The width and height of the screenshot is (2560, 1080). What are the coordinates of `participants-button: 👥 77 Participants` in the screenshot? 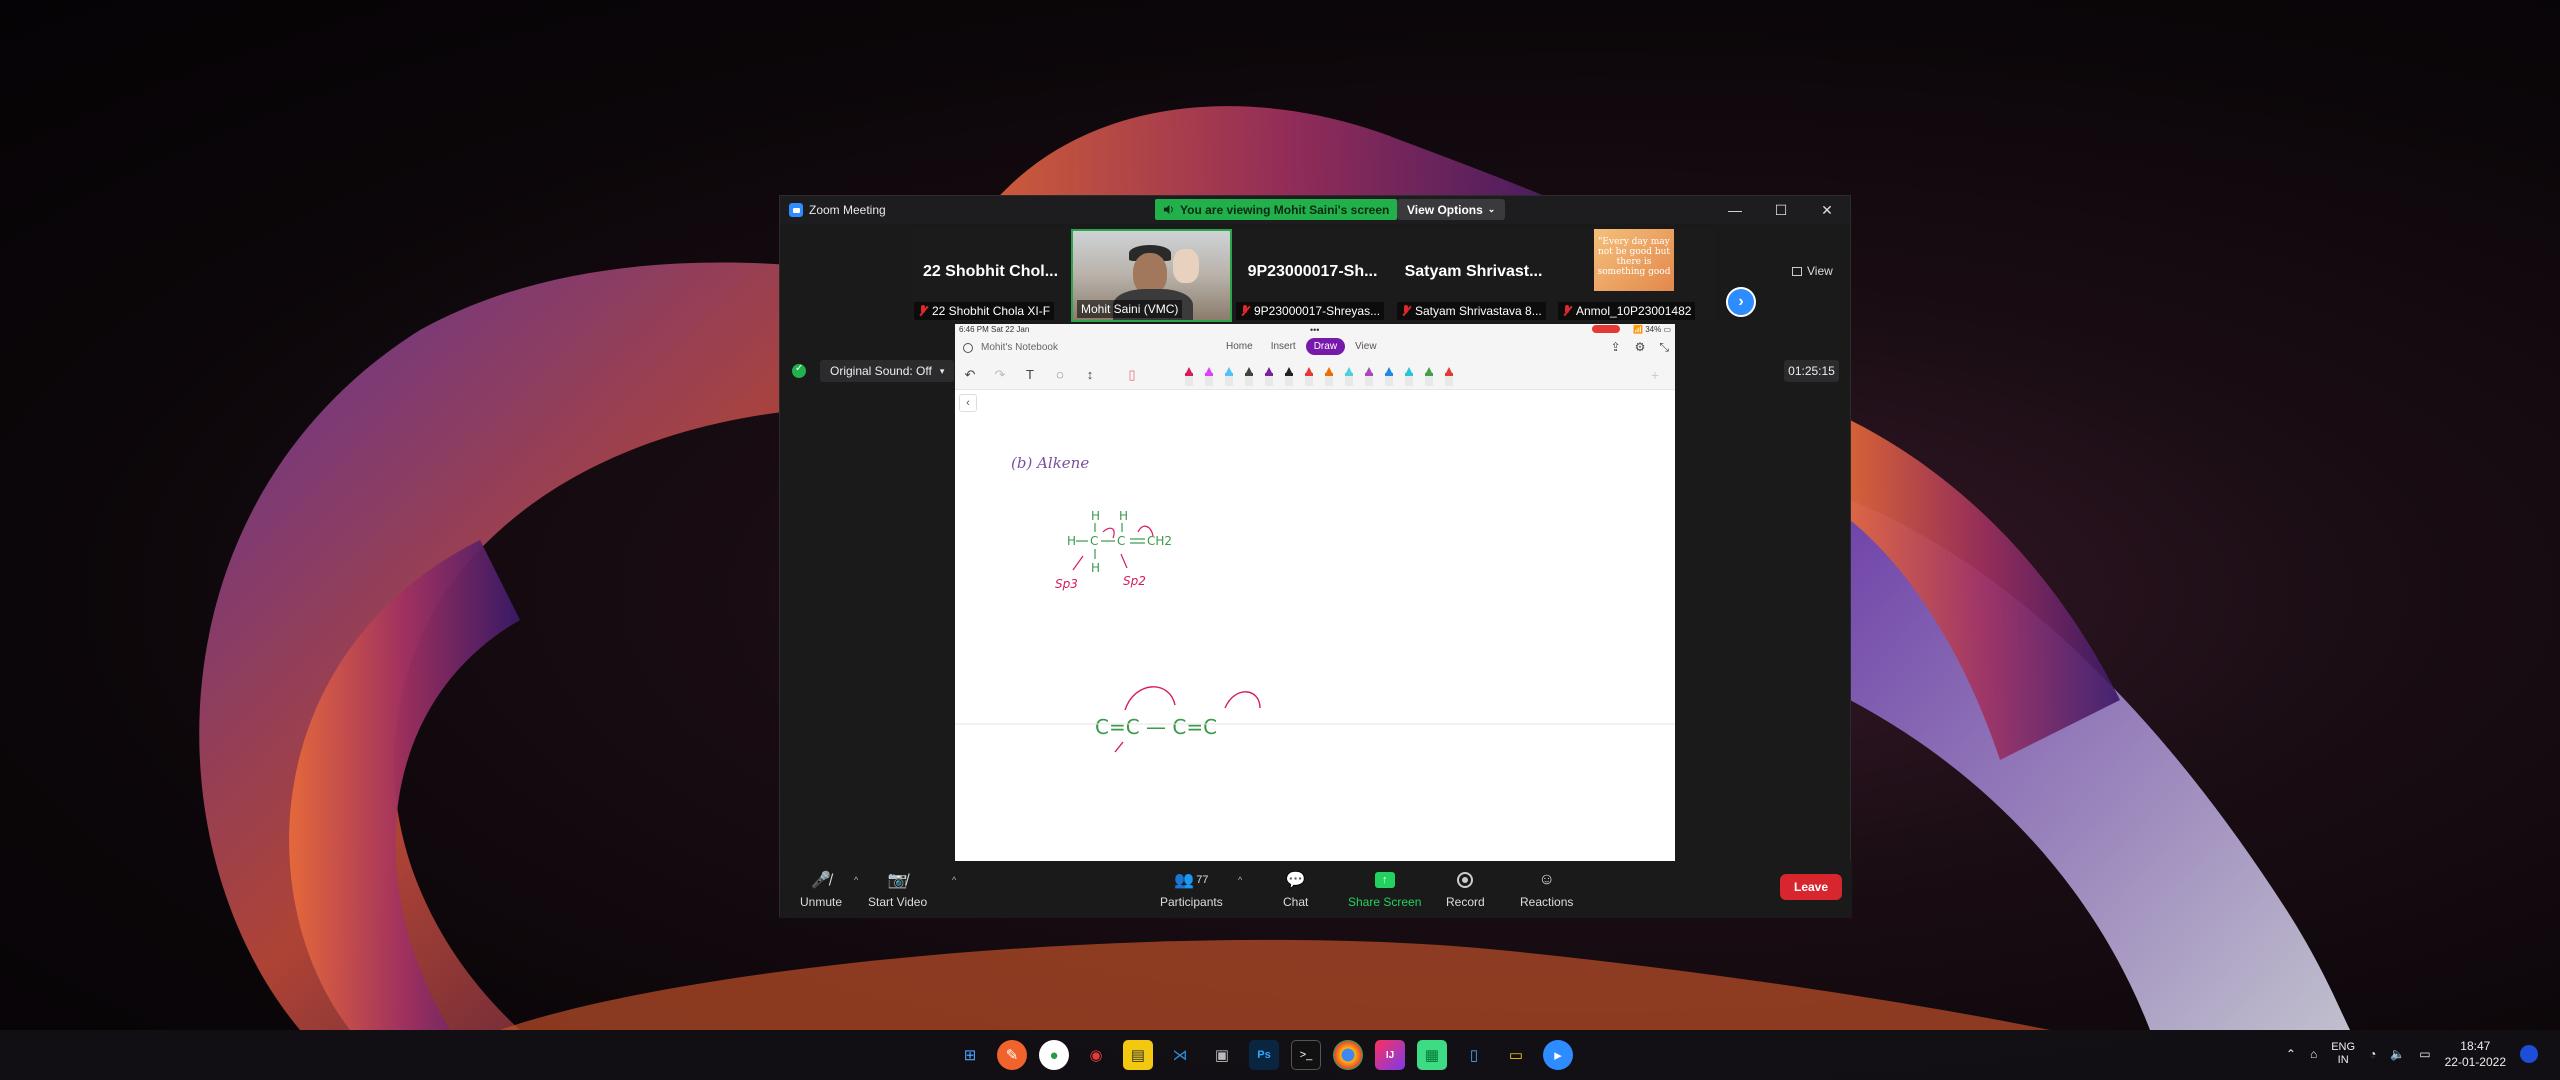 It's located at (1191, 889).